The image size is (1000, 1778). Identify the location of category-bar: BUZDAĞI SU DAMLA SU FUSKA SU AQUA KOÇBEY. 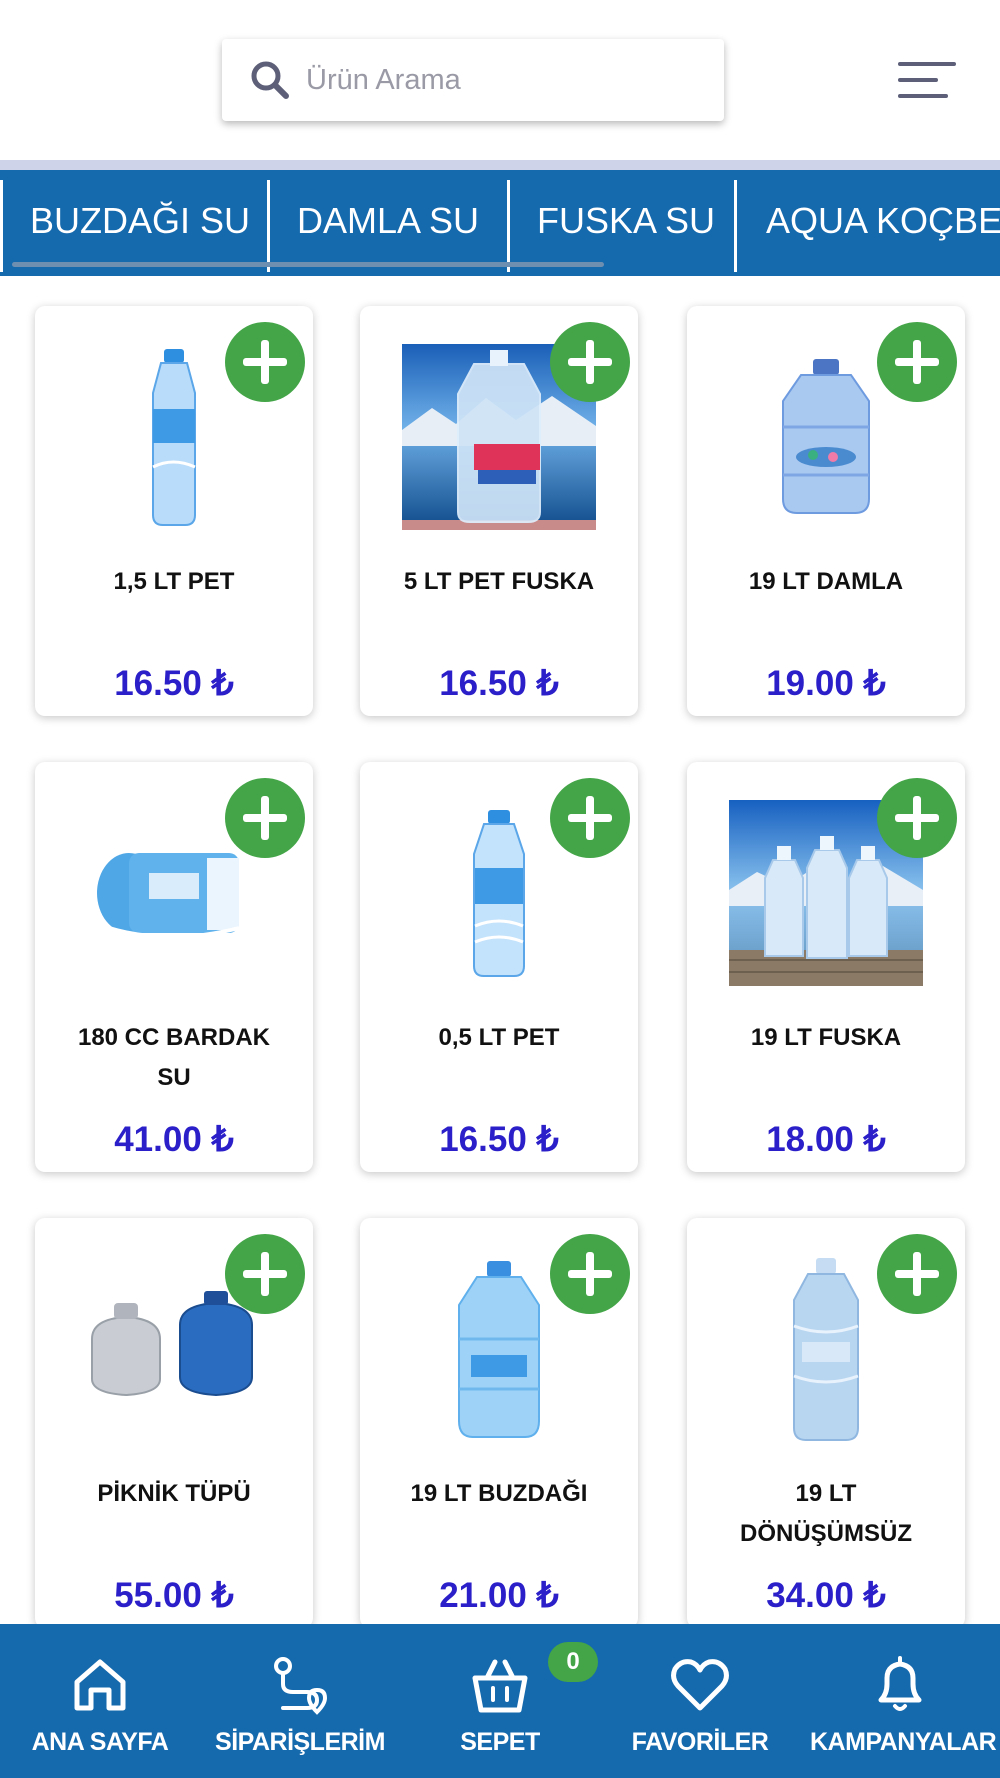
(500, 223).